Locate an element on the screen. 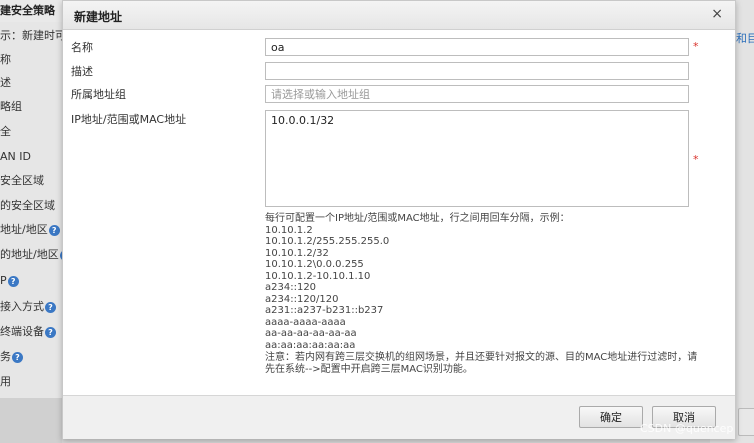 This screenshot has width=754, height=443. description-label: 描述 is located at coordinates (82, 71).